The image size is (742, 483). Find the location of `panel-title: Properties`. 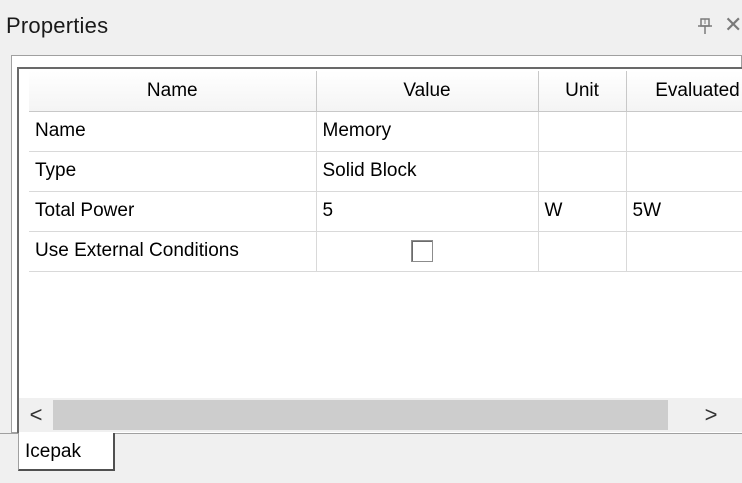

panel-title: Properties is located at coordinates (57, 25).